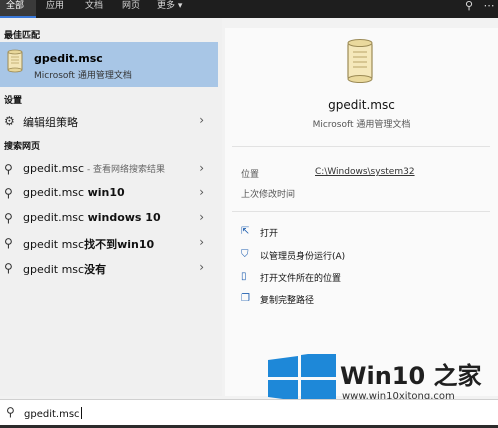 The height and width of the screenshot is (428, 498). I want to click on tab-web: 网页, so click(131, 9).